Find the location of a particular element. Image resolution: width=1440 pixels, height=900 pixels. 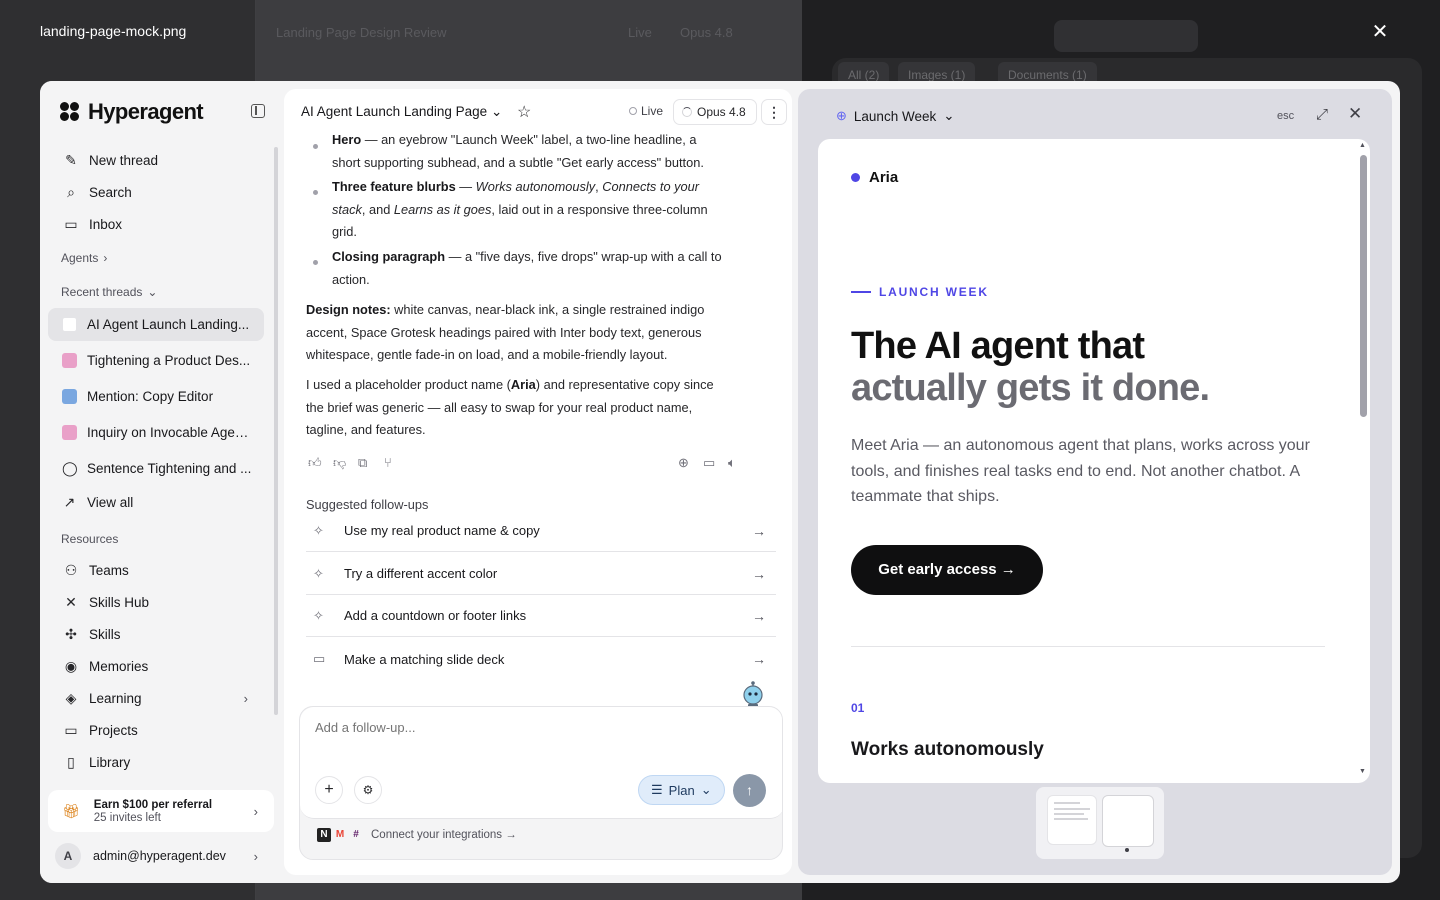

more-options-icon: ⋮ is located at coordinates (774, 112).